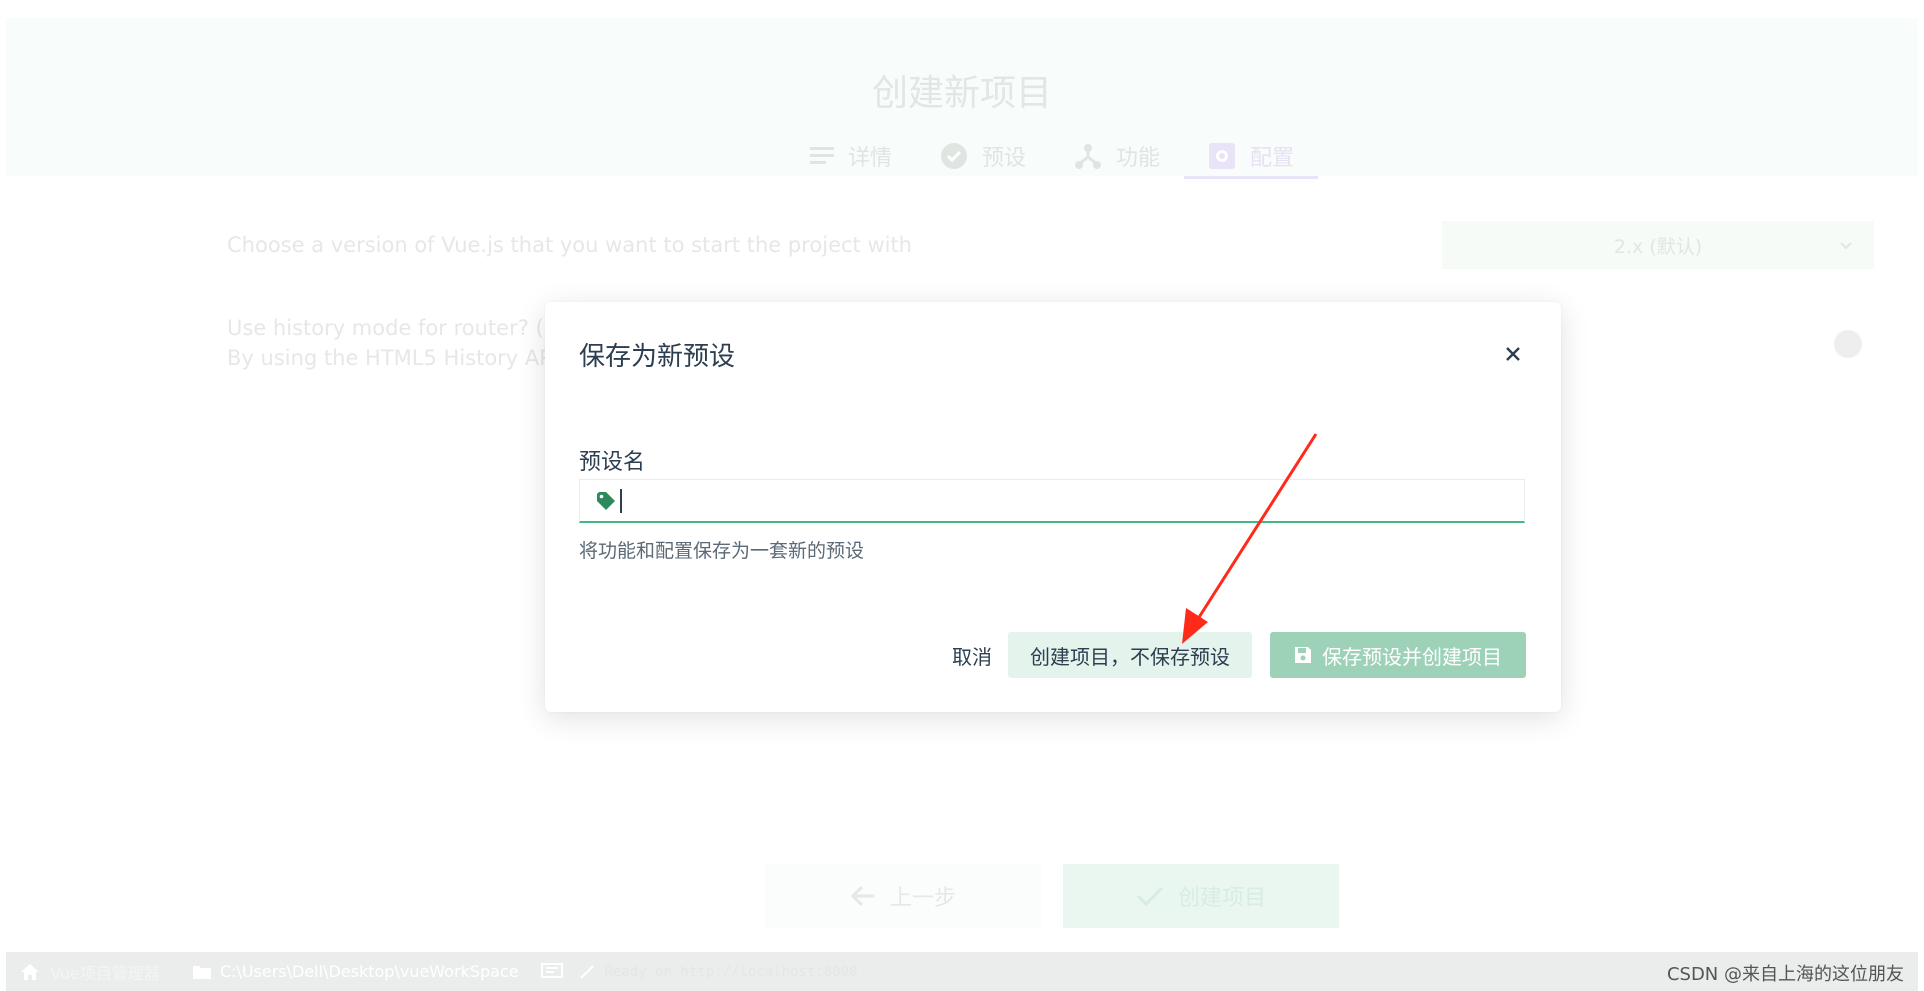  I want to click on tab-presets: 预设, so click(983, 156).